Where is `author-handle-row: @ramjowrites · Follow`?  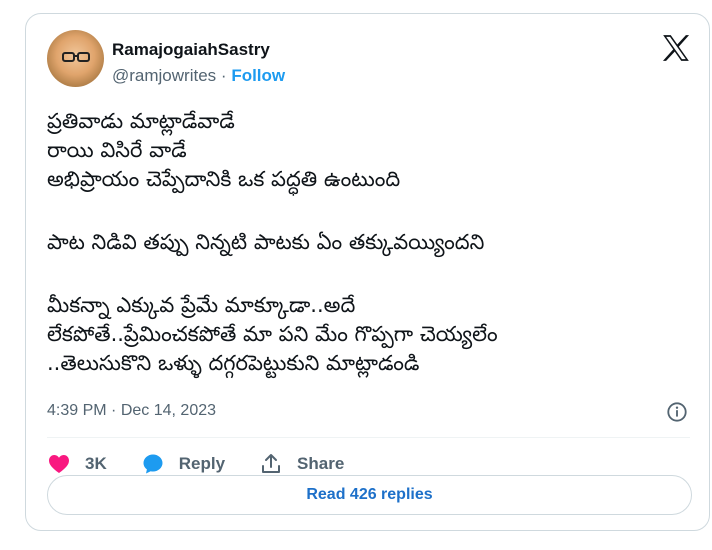
author-handle-row: @ramjowrites · Follow is located at coordinates (198, 76).